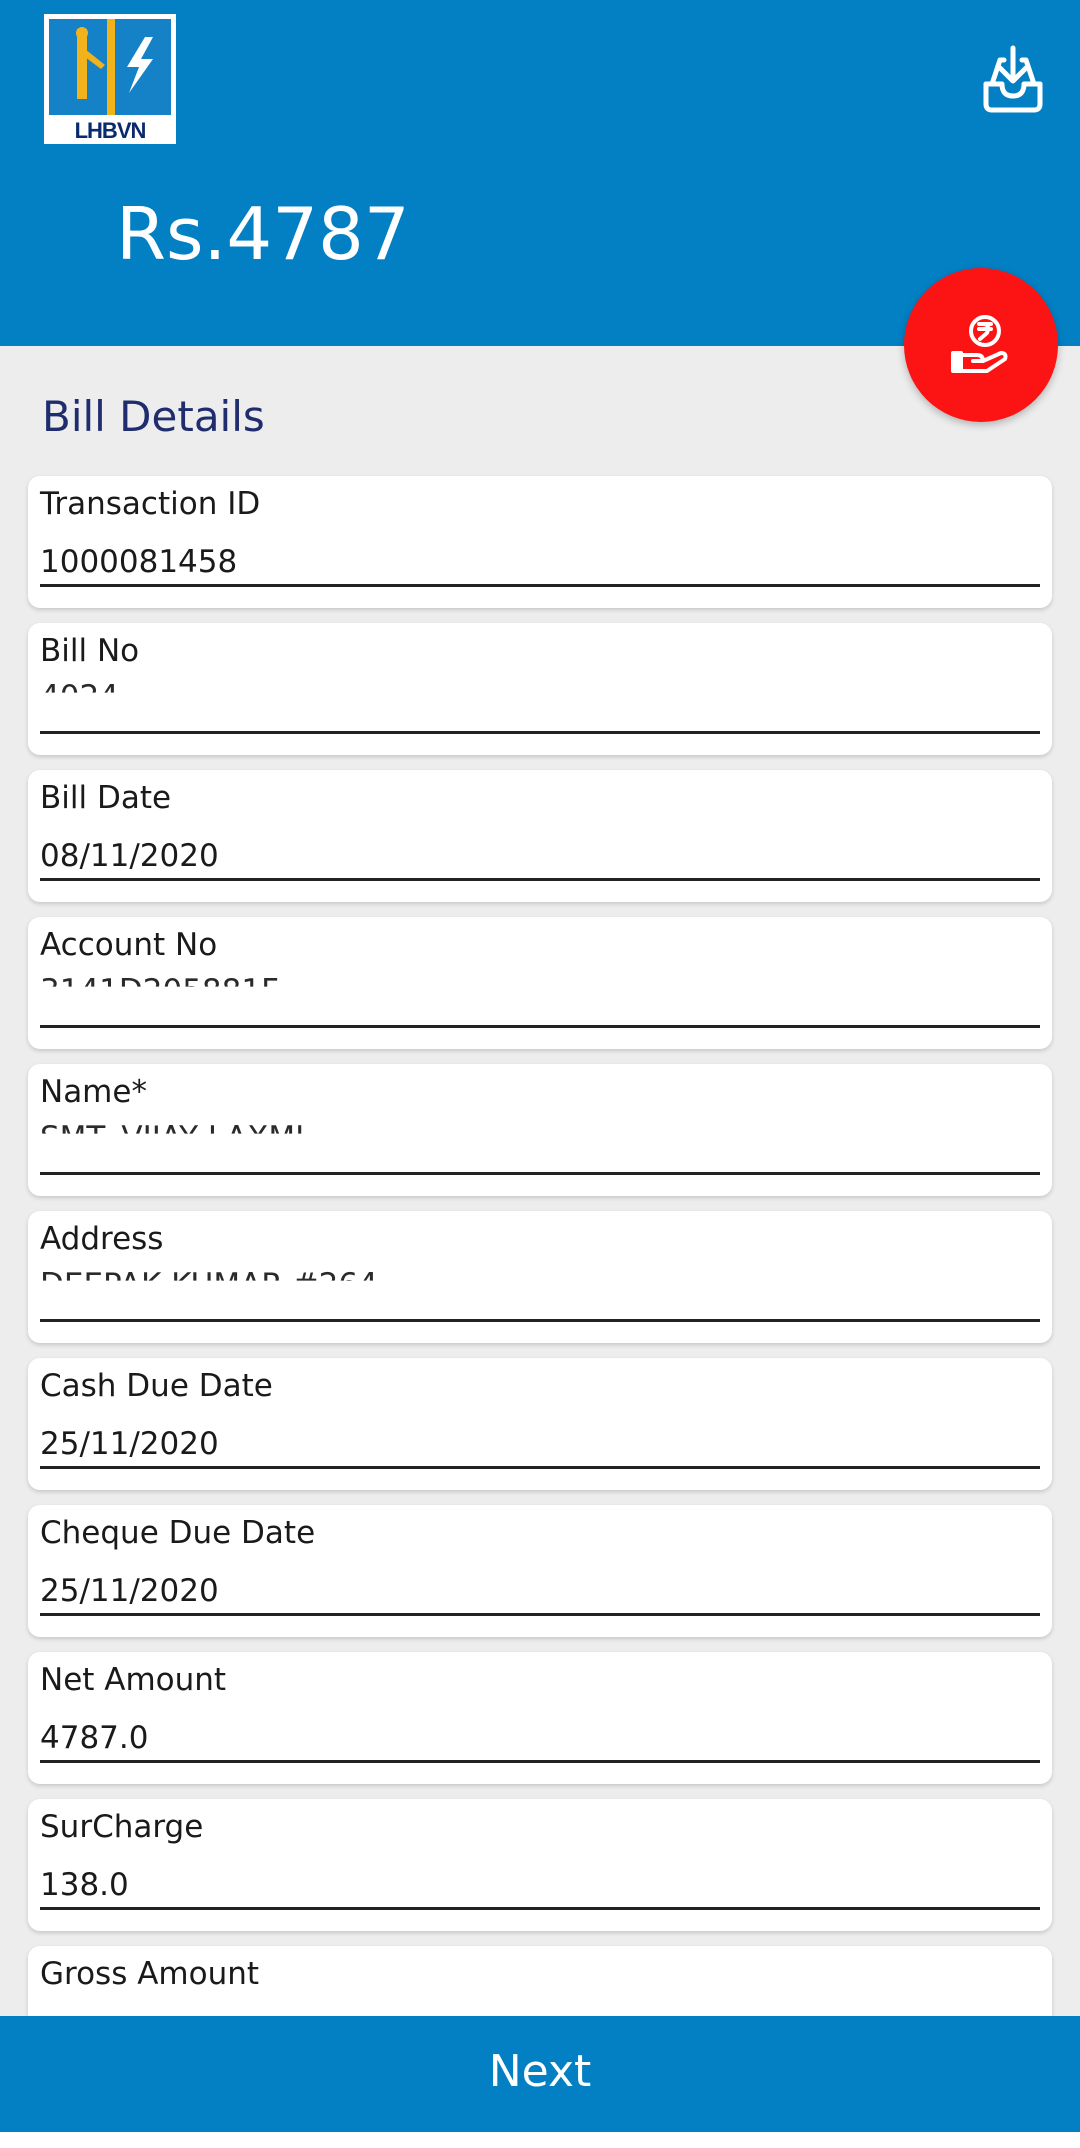  Describe the element at coordinates (540, 2140) in the screenshot. I see `bottom-strip` at that location.